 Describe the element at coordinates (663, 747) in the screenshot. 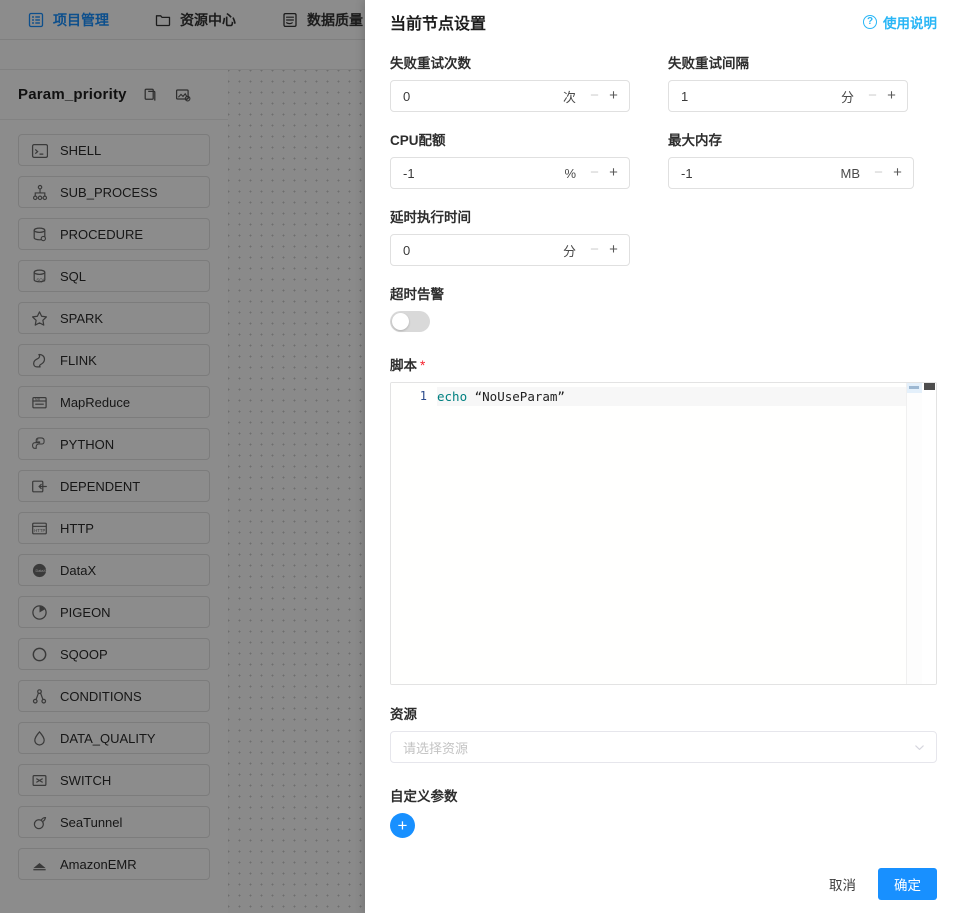

I see `resource-select: 请选择资源` at that location.